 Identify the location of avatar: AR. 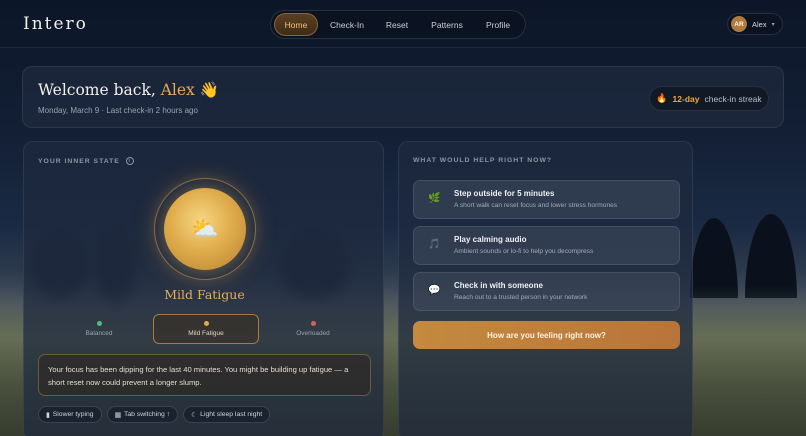
(739, 24).